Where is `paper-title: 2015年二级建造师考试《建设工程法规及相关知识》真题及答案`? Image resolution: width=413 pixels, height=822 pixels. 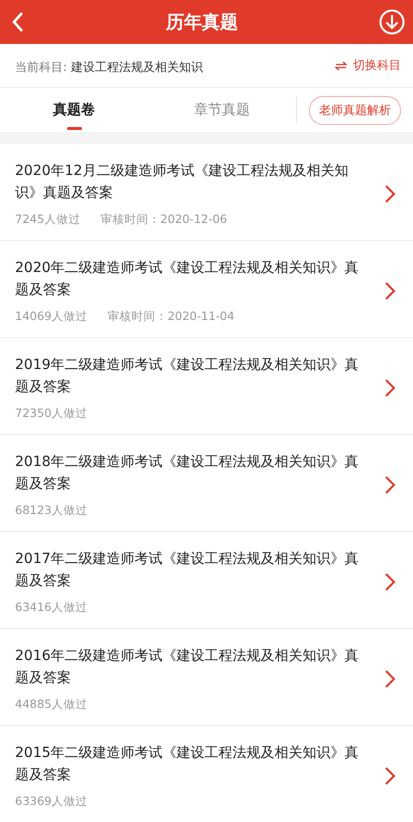
paper-title: 2015年二级建造师考试《建设工程法规及相关知识》真题及答案 is located at coordinates (187, 764).